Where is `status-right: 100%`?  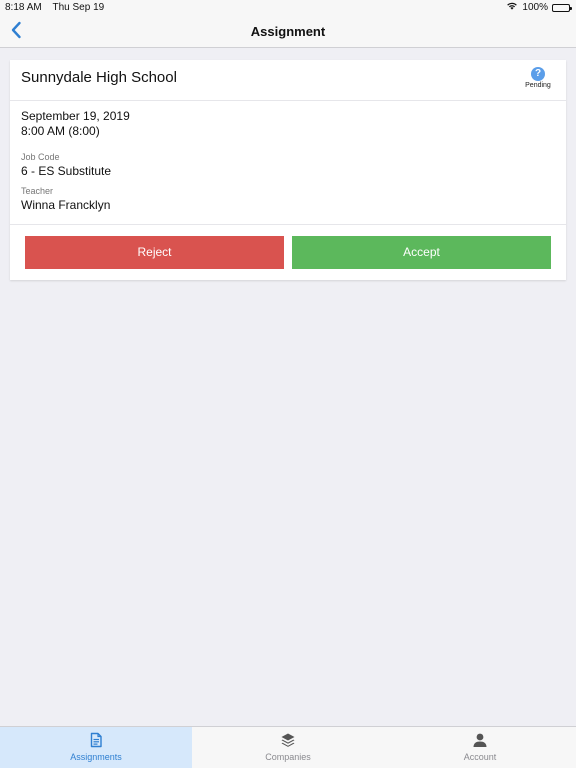 status-right: 100% is located at coordinates (539, 8).